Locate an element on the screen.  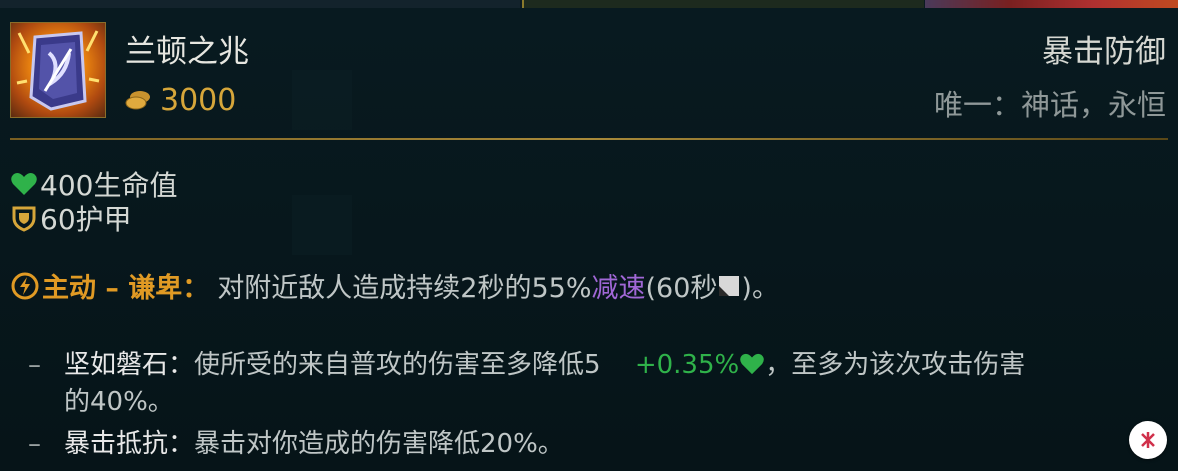
active-cooldown-close: )。 is located at coordinates (760, 288).